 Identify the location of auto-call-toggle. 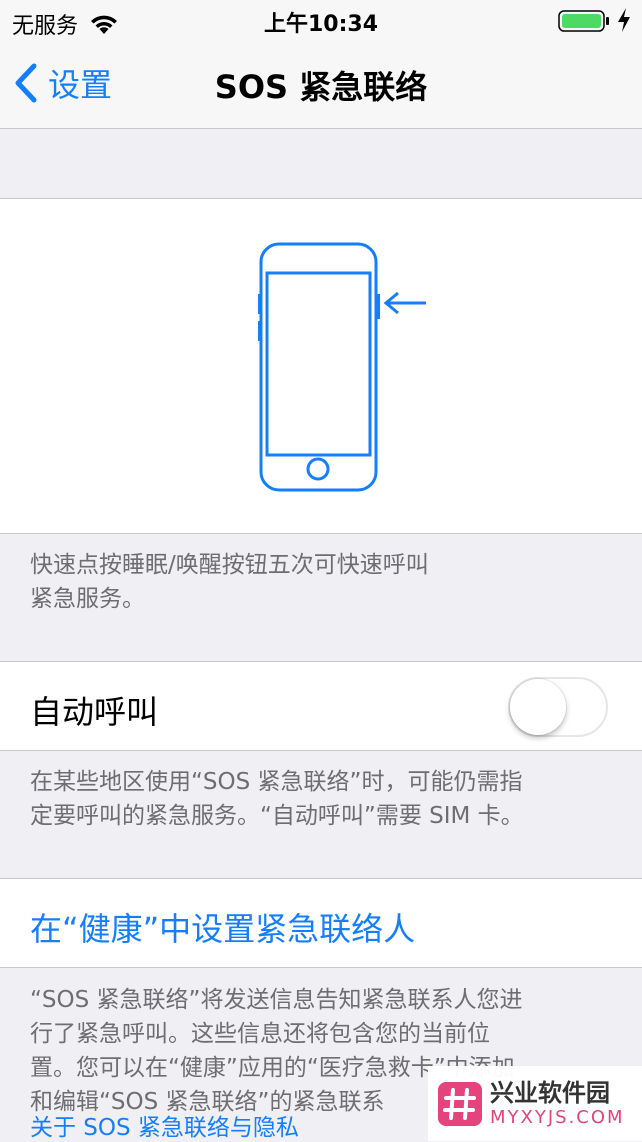
(558, 707).